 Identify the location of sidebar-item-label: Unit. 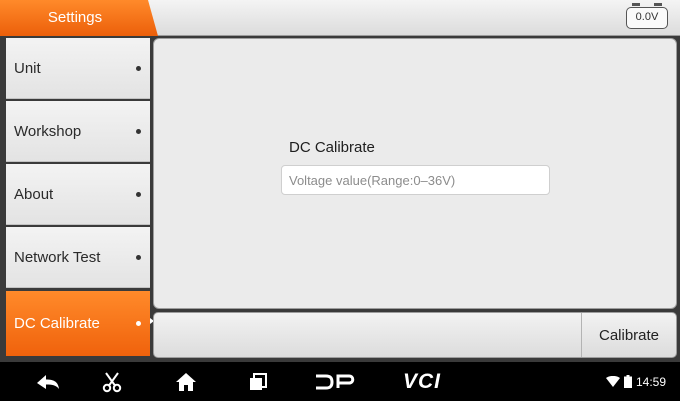
(27, 68).